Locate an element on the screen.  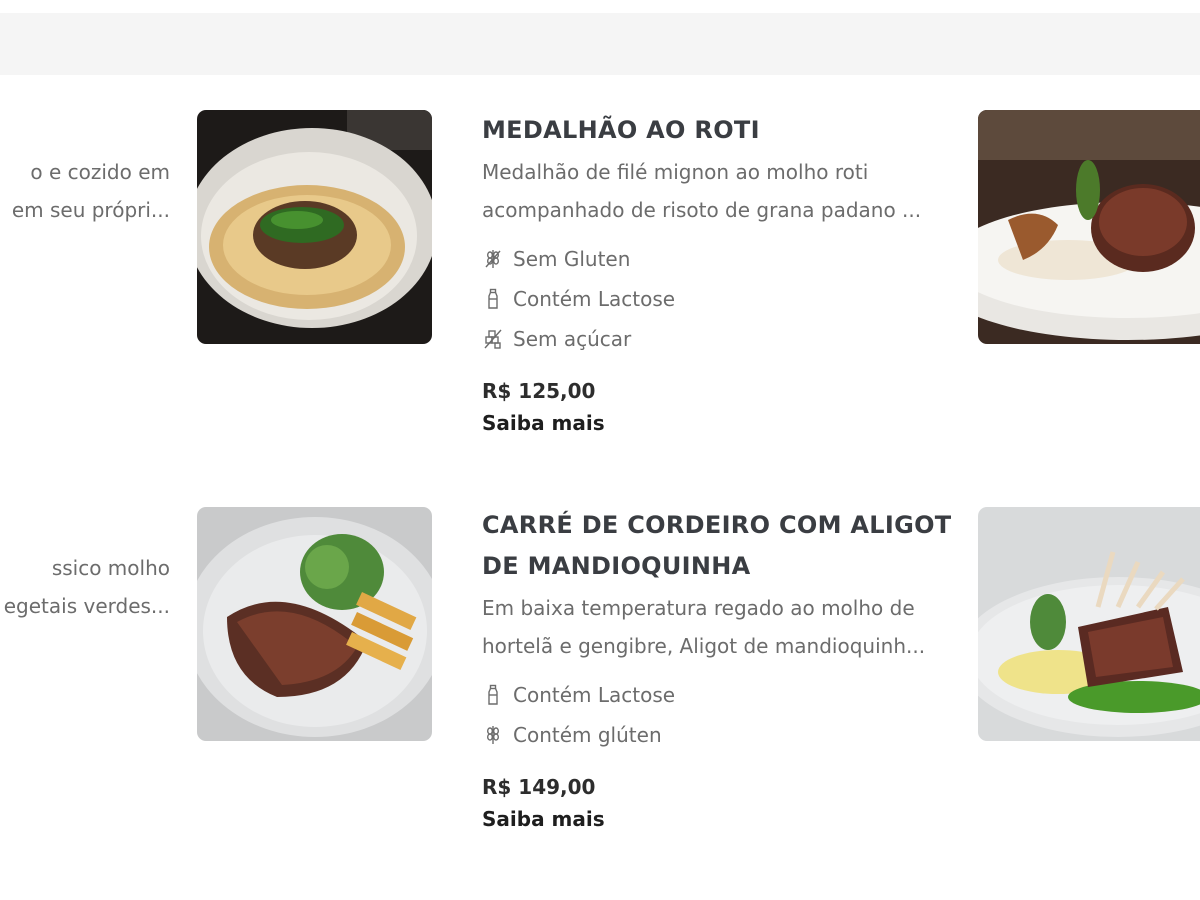
item-title-line: CARRÉ DE CORDEIRO COM ALIGOT is located at coordinates (717, 525).